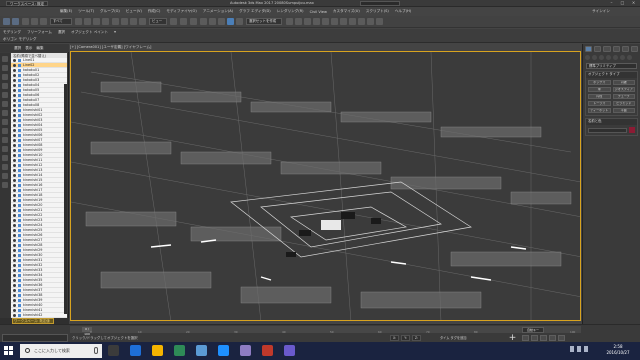 The width and height of the screenshot is (640, 360). I want to click on filter-lights-icon, so click(5, 77).